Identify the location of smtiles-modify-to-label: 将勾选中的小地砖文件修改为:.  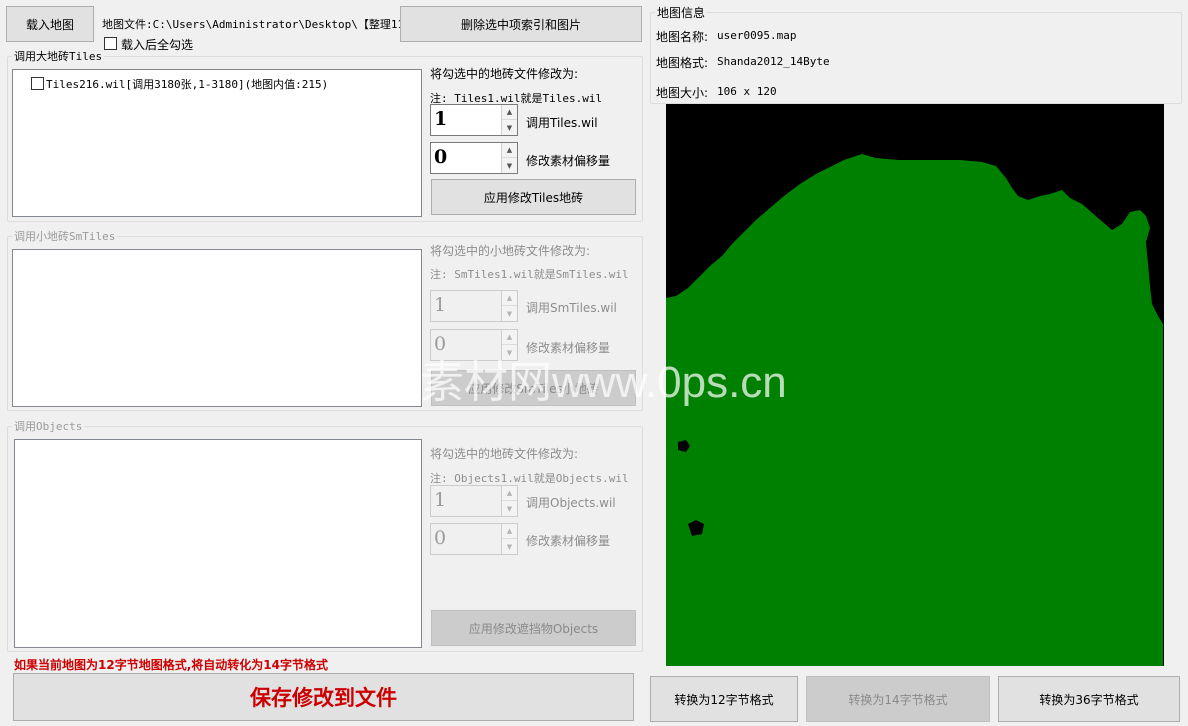
(510, 251).